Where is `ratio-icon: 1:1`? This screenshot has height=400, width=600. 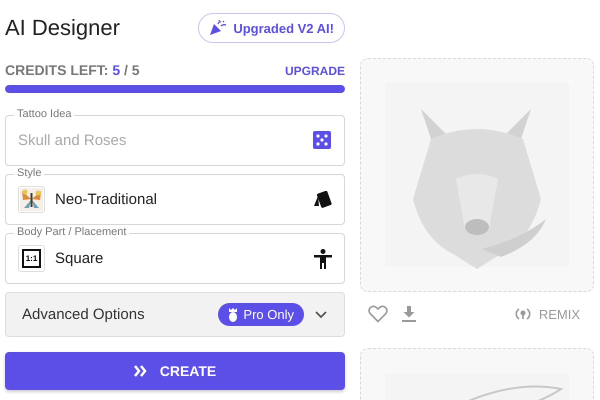
ratio-icon: 1:1 is located at coordinates (31, 258).